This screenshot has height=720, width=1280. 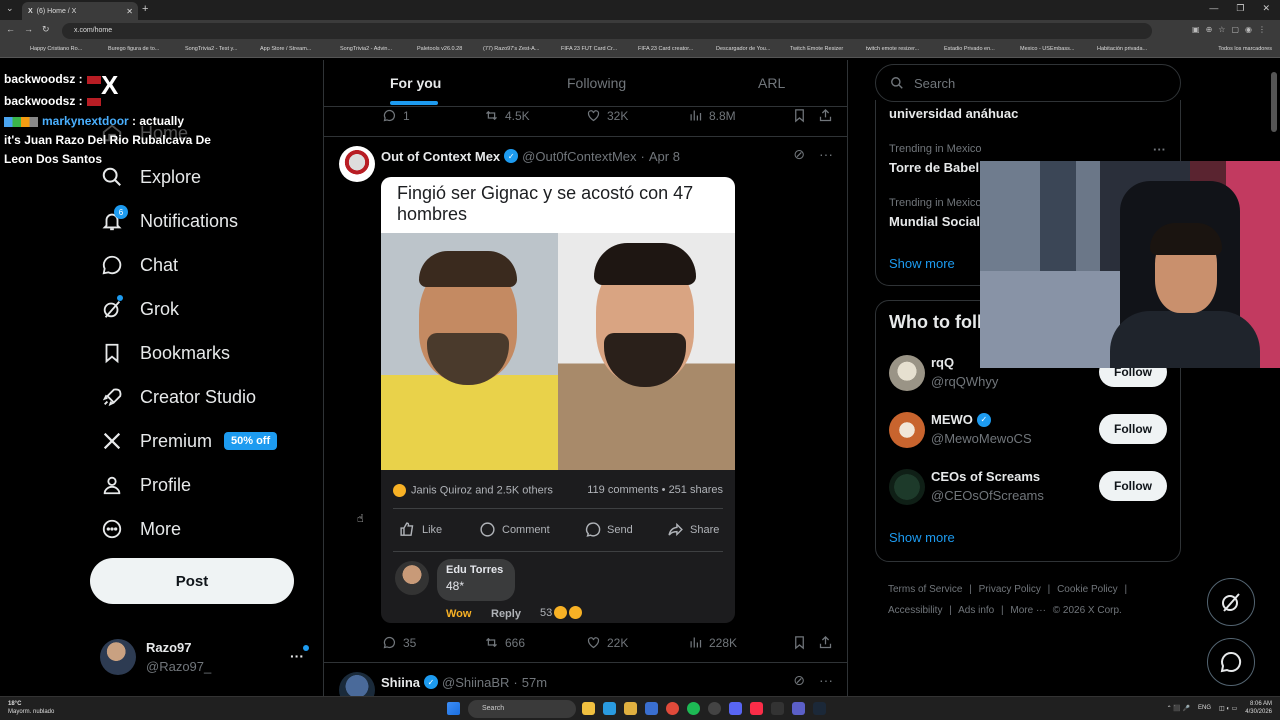 I want to click on trend-name: universidad anáhuac, so click(x=953, y=113).